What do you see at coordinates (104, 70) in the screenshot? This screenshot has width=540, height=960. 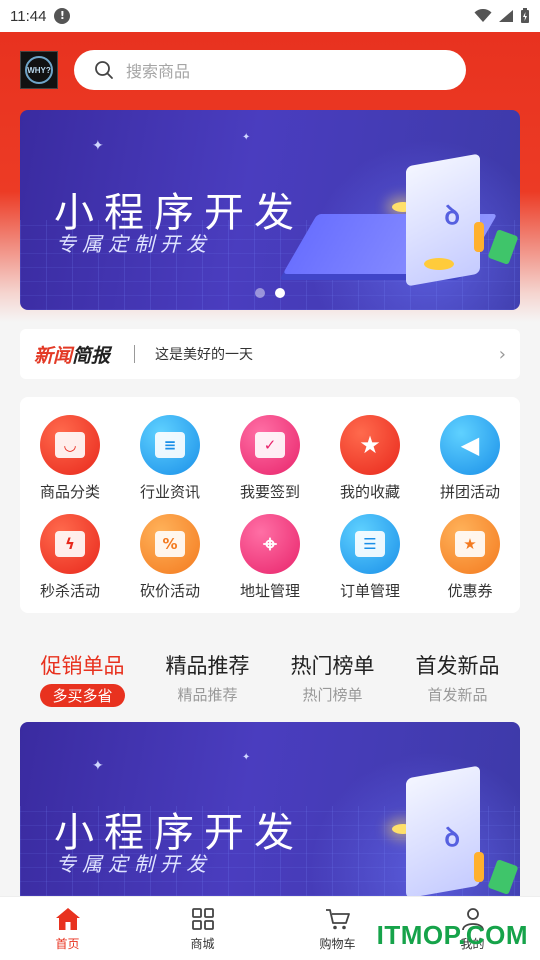 I see `search-icon` at bounding box center [104, 70].